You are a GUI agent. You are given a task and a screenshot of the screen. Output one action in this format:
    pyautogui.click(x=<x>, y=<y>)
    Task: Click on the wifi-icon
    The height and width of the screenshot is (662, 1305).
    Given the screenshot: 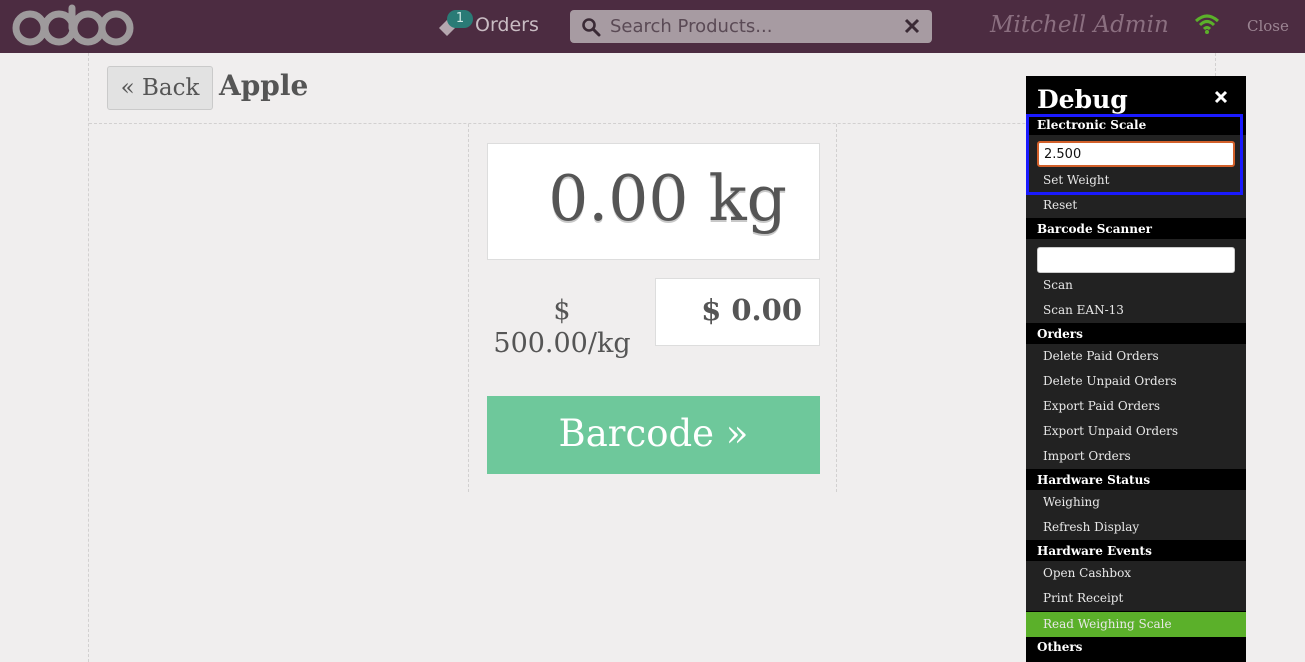 What is the action you would take?
    pyautogui.click(x=1207, y=24)
    